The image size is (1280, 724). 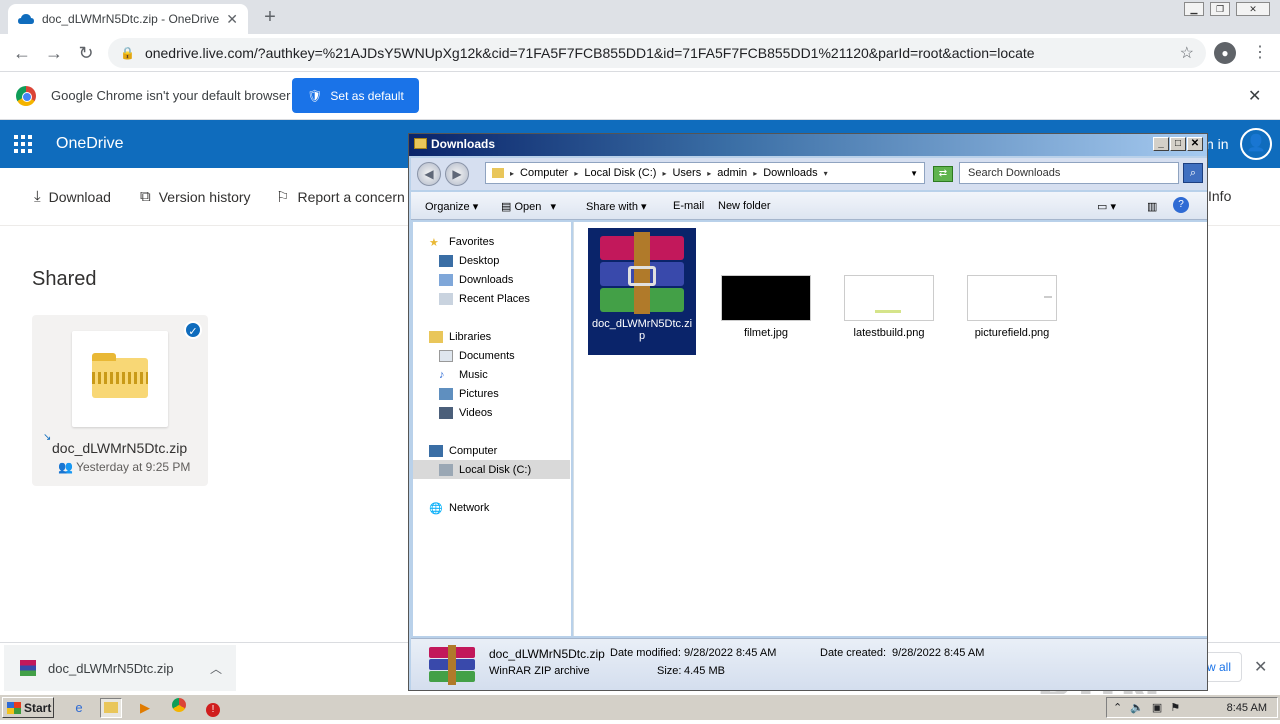 What do you see at coordinates (1181, 205) in the screenshot?
I see `help-icon: ?` at bounding box center [1181, 205].